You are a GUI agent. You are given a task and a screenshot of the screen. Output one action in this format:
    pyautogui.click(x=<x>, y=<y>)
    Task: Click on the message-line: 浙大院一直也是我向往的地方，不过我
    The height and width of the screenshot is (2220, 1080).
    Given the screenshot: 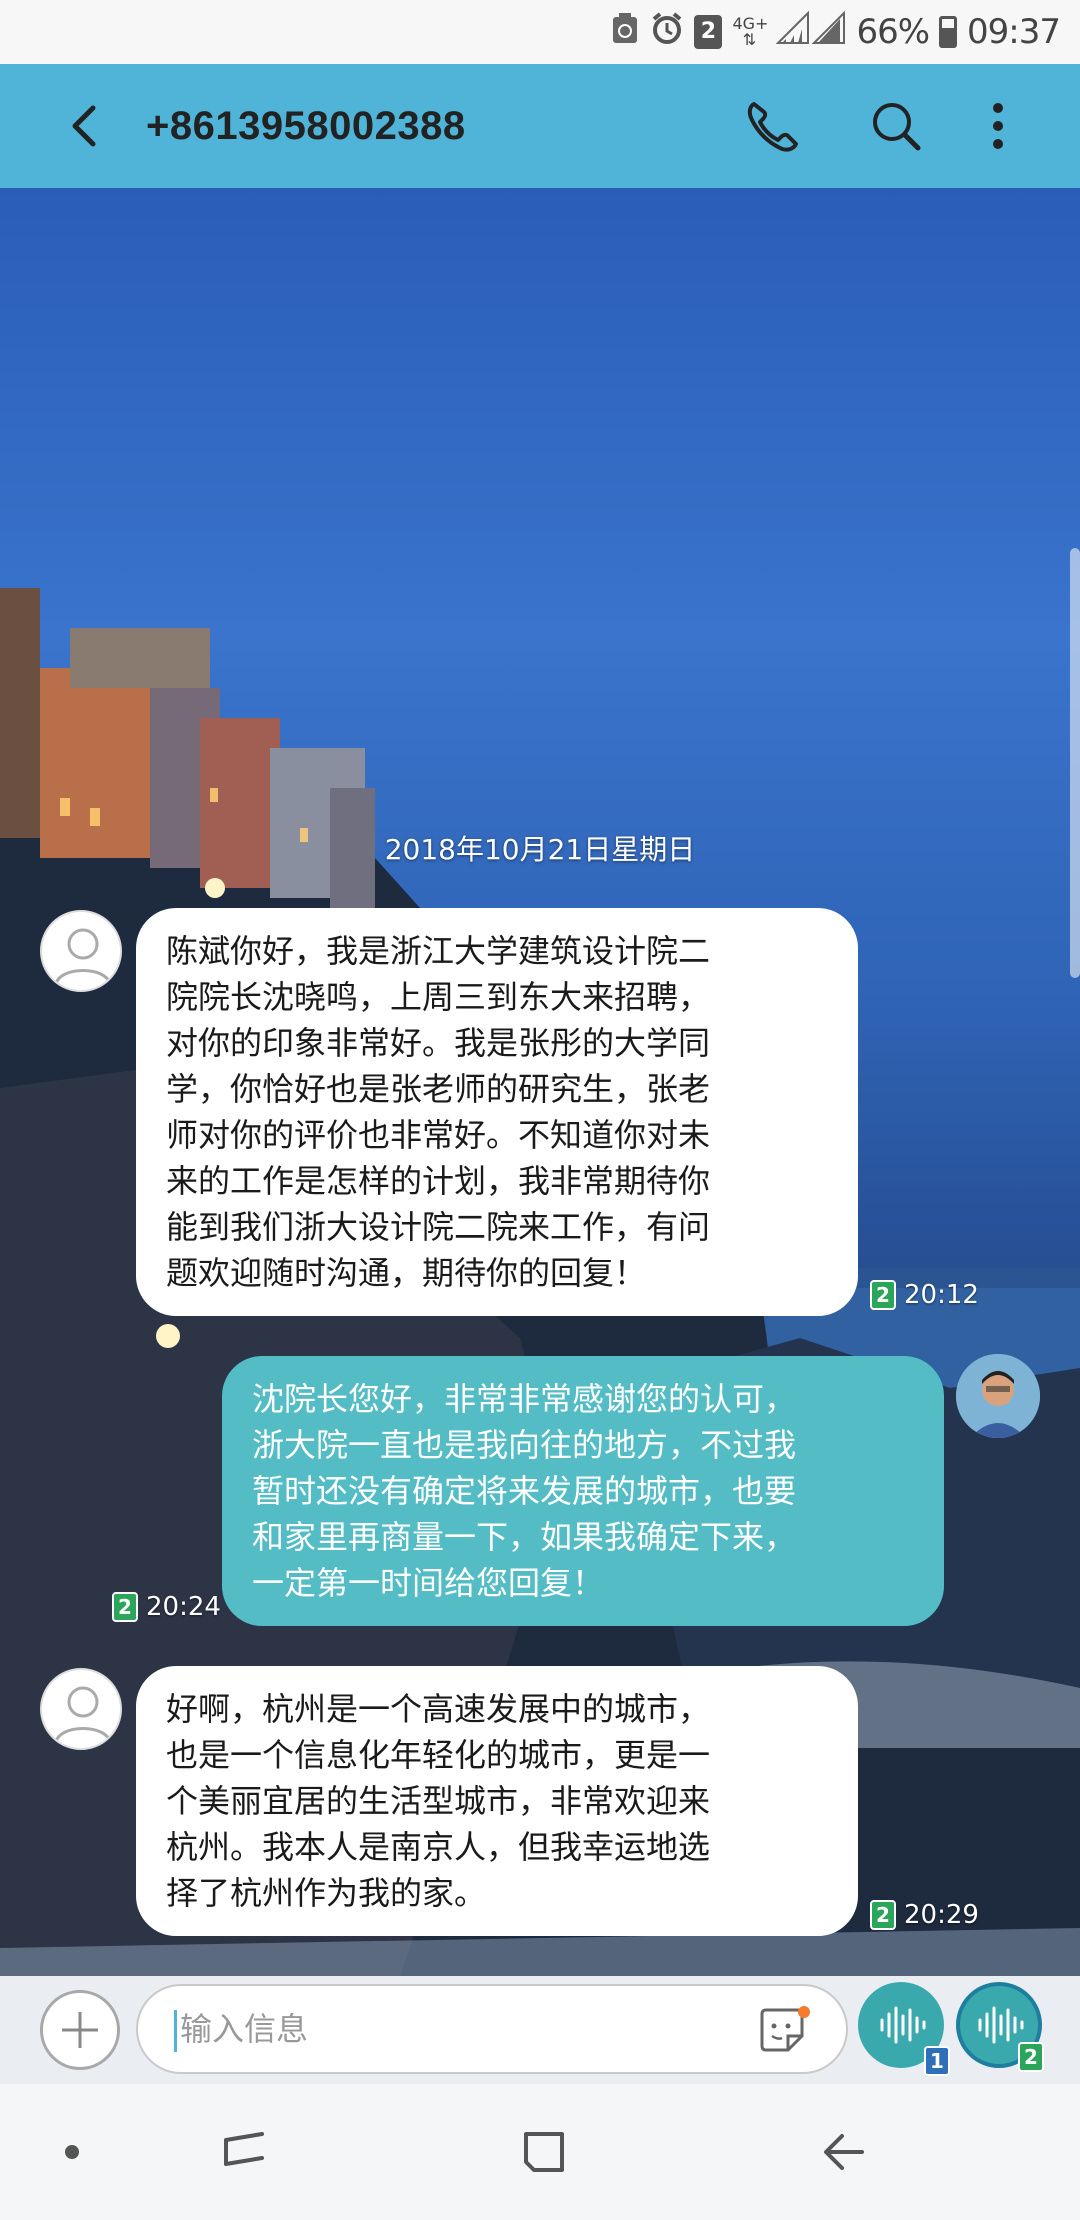 What is the action you would take?
    pyautogui.click(x=524, y=1445)
    